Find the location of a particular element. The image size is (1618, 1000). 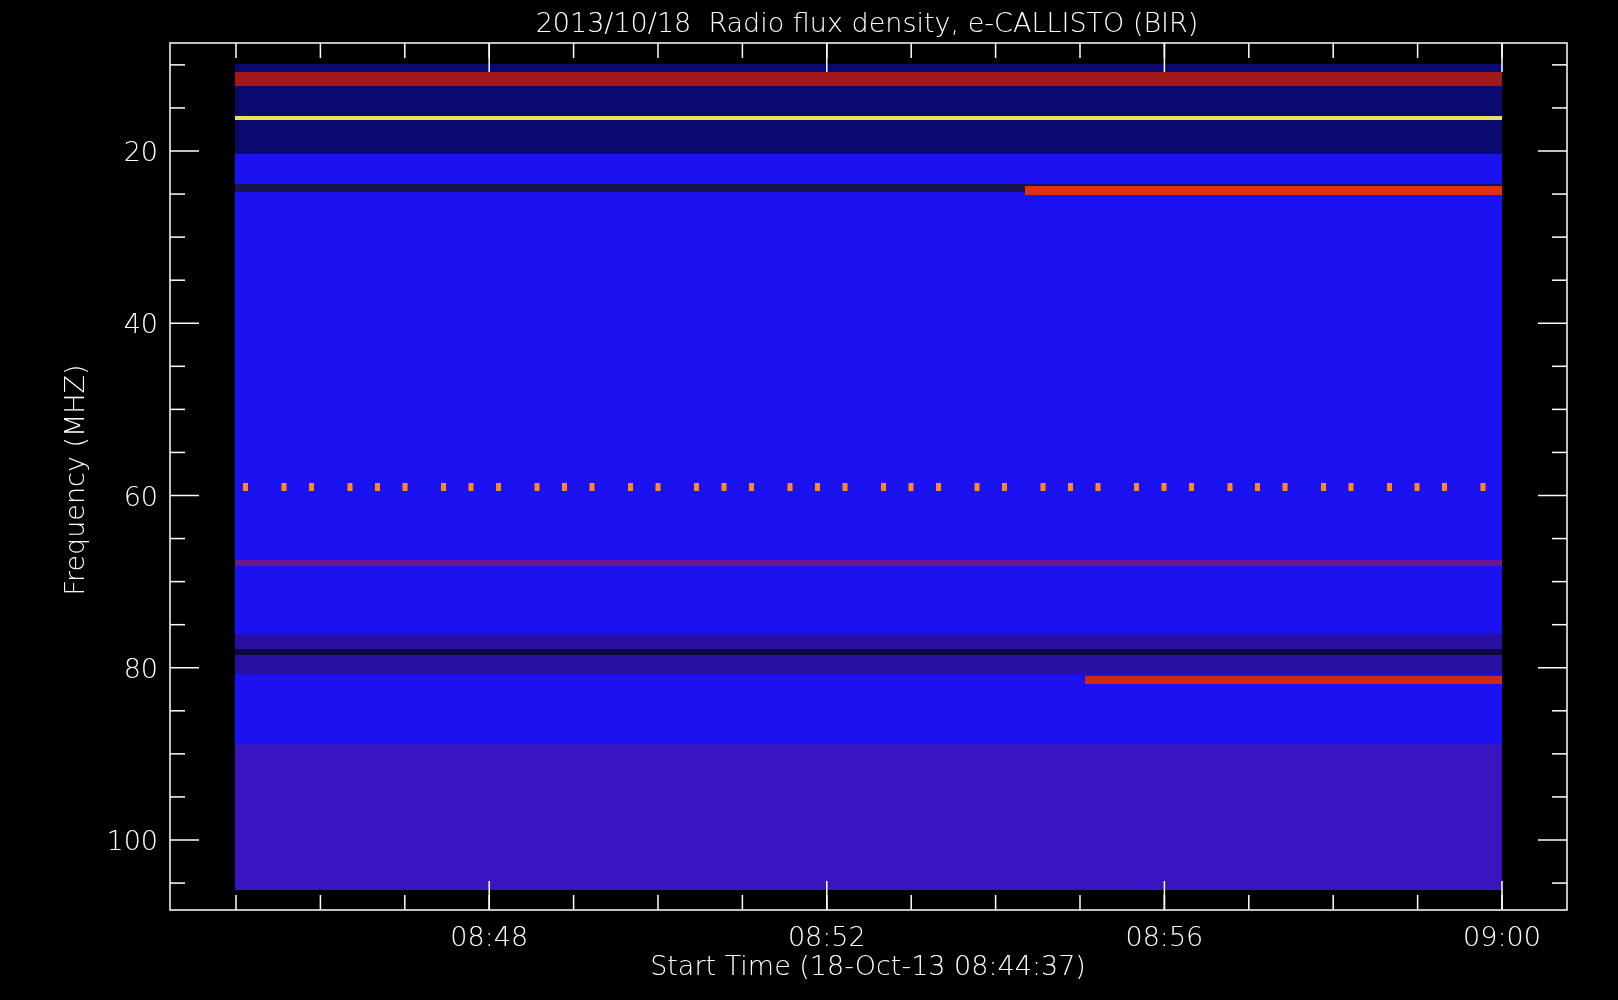

y-tick-label: 100 is located at coordinates (132, 840).